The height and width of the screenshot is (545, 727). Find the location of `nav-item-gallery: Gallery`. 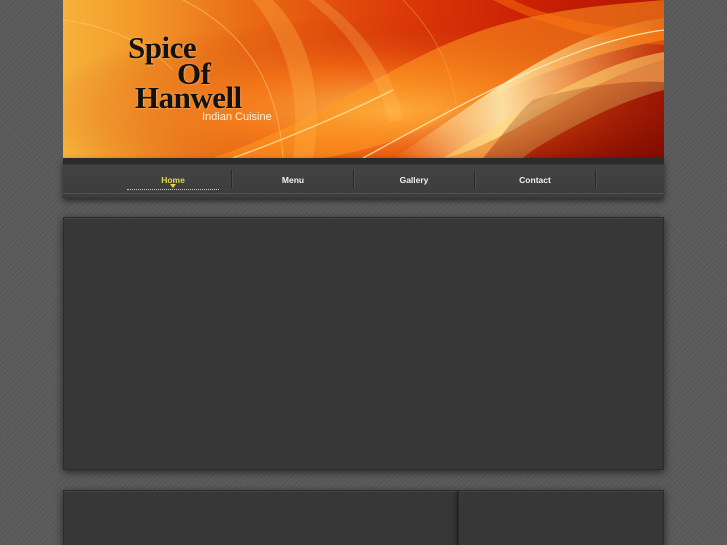

nav-item-gallery: Gallery is located at coordinates (414, 182).